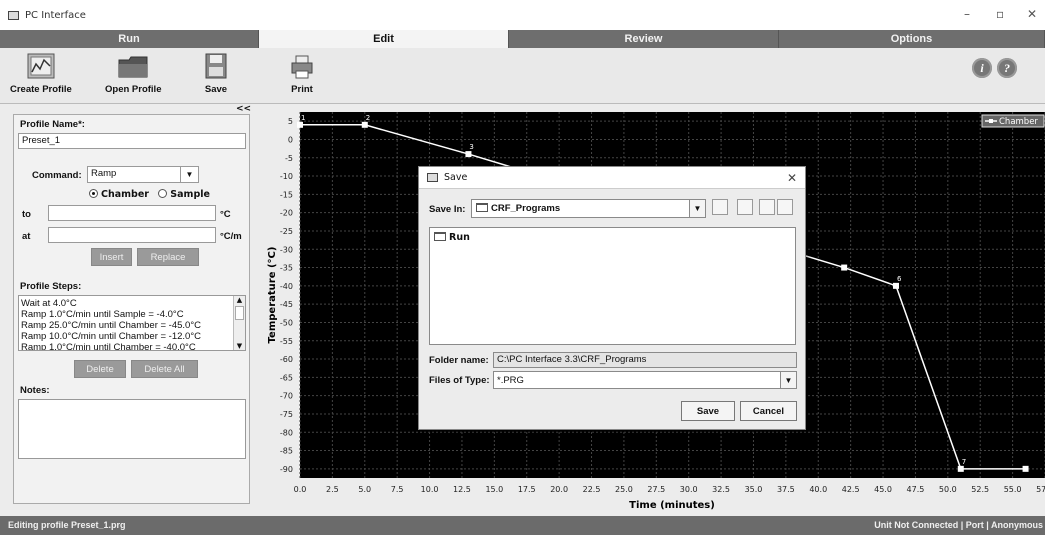 The image size is (1045, 535). I want to click on to-input, so click(132, 213).